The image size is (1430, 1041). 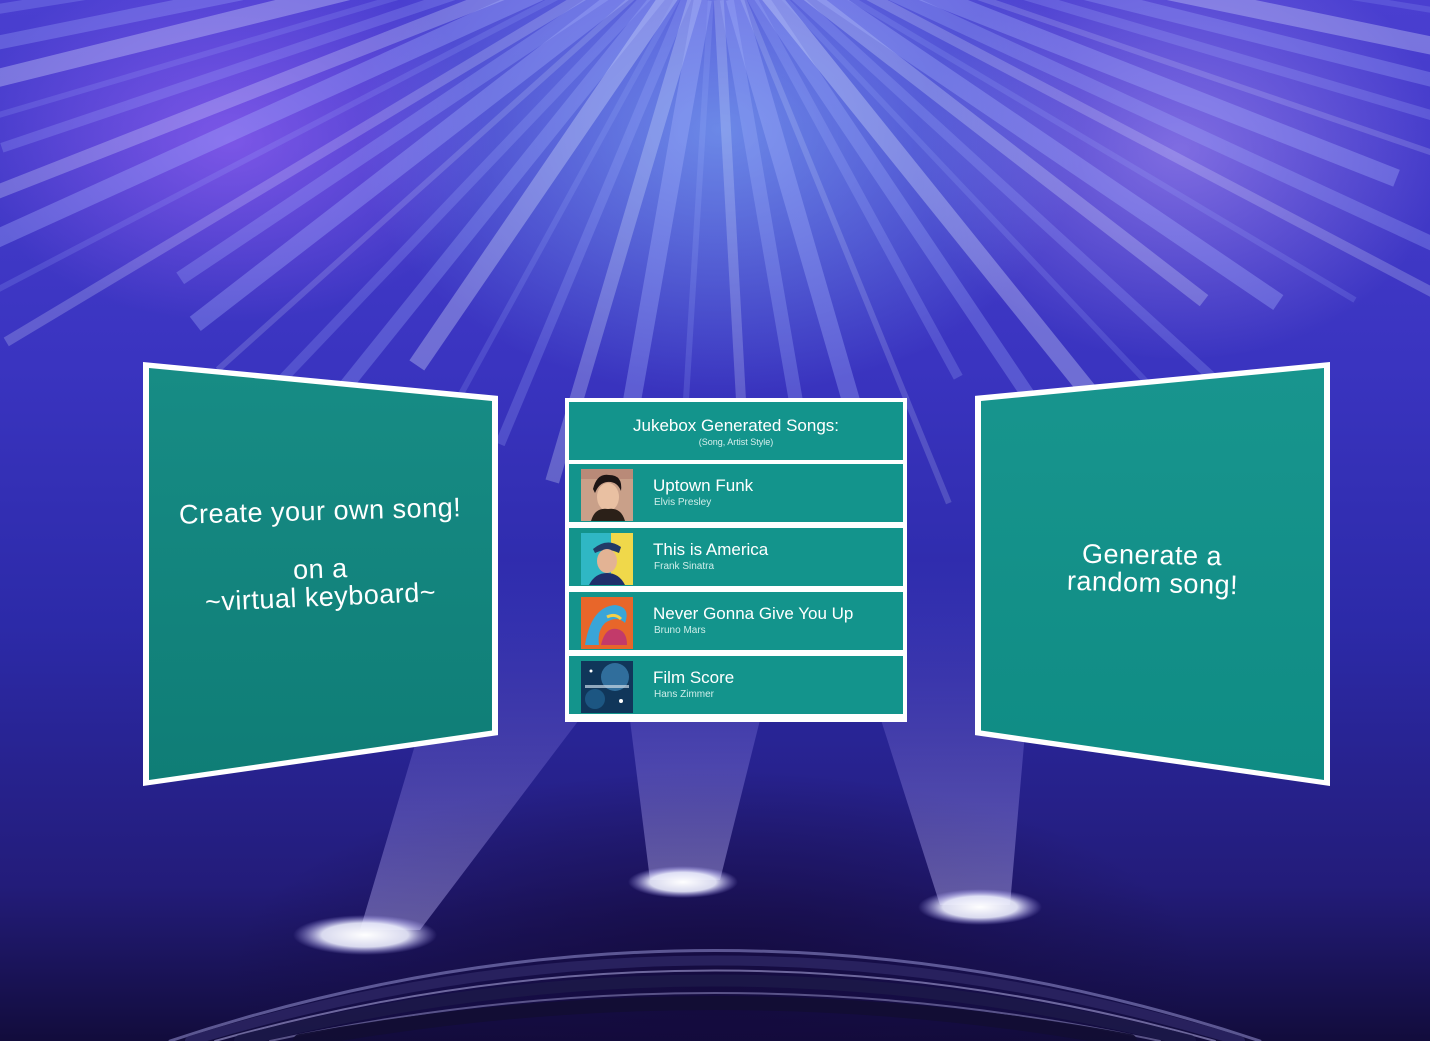 What do you see at coordinates (684, 694) in the screenshot?
I see `song-artist: Hans Zimmer` at bounding box center [684, 694].